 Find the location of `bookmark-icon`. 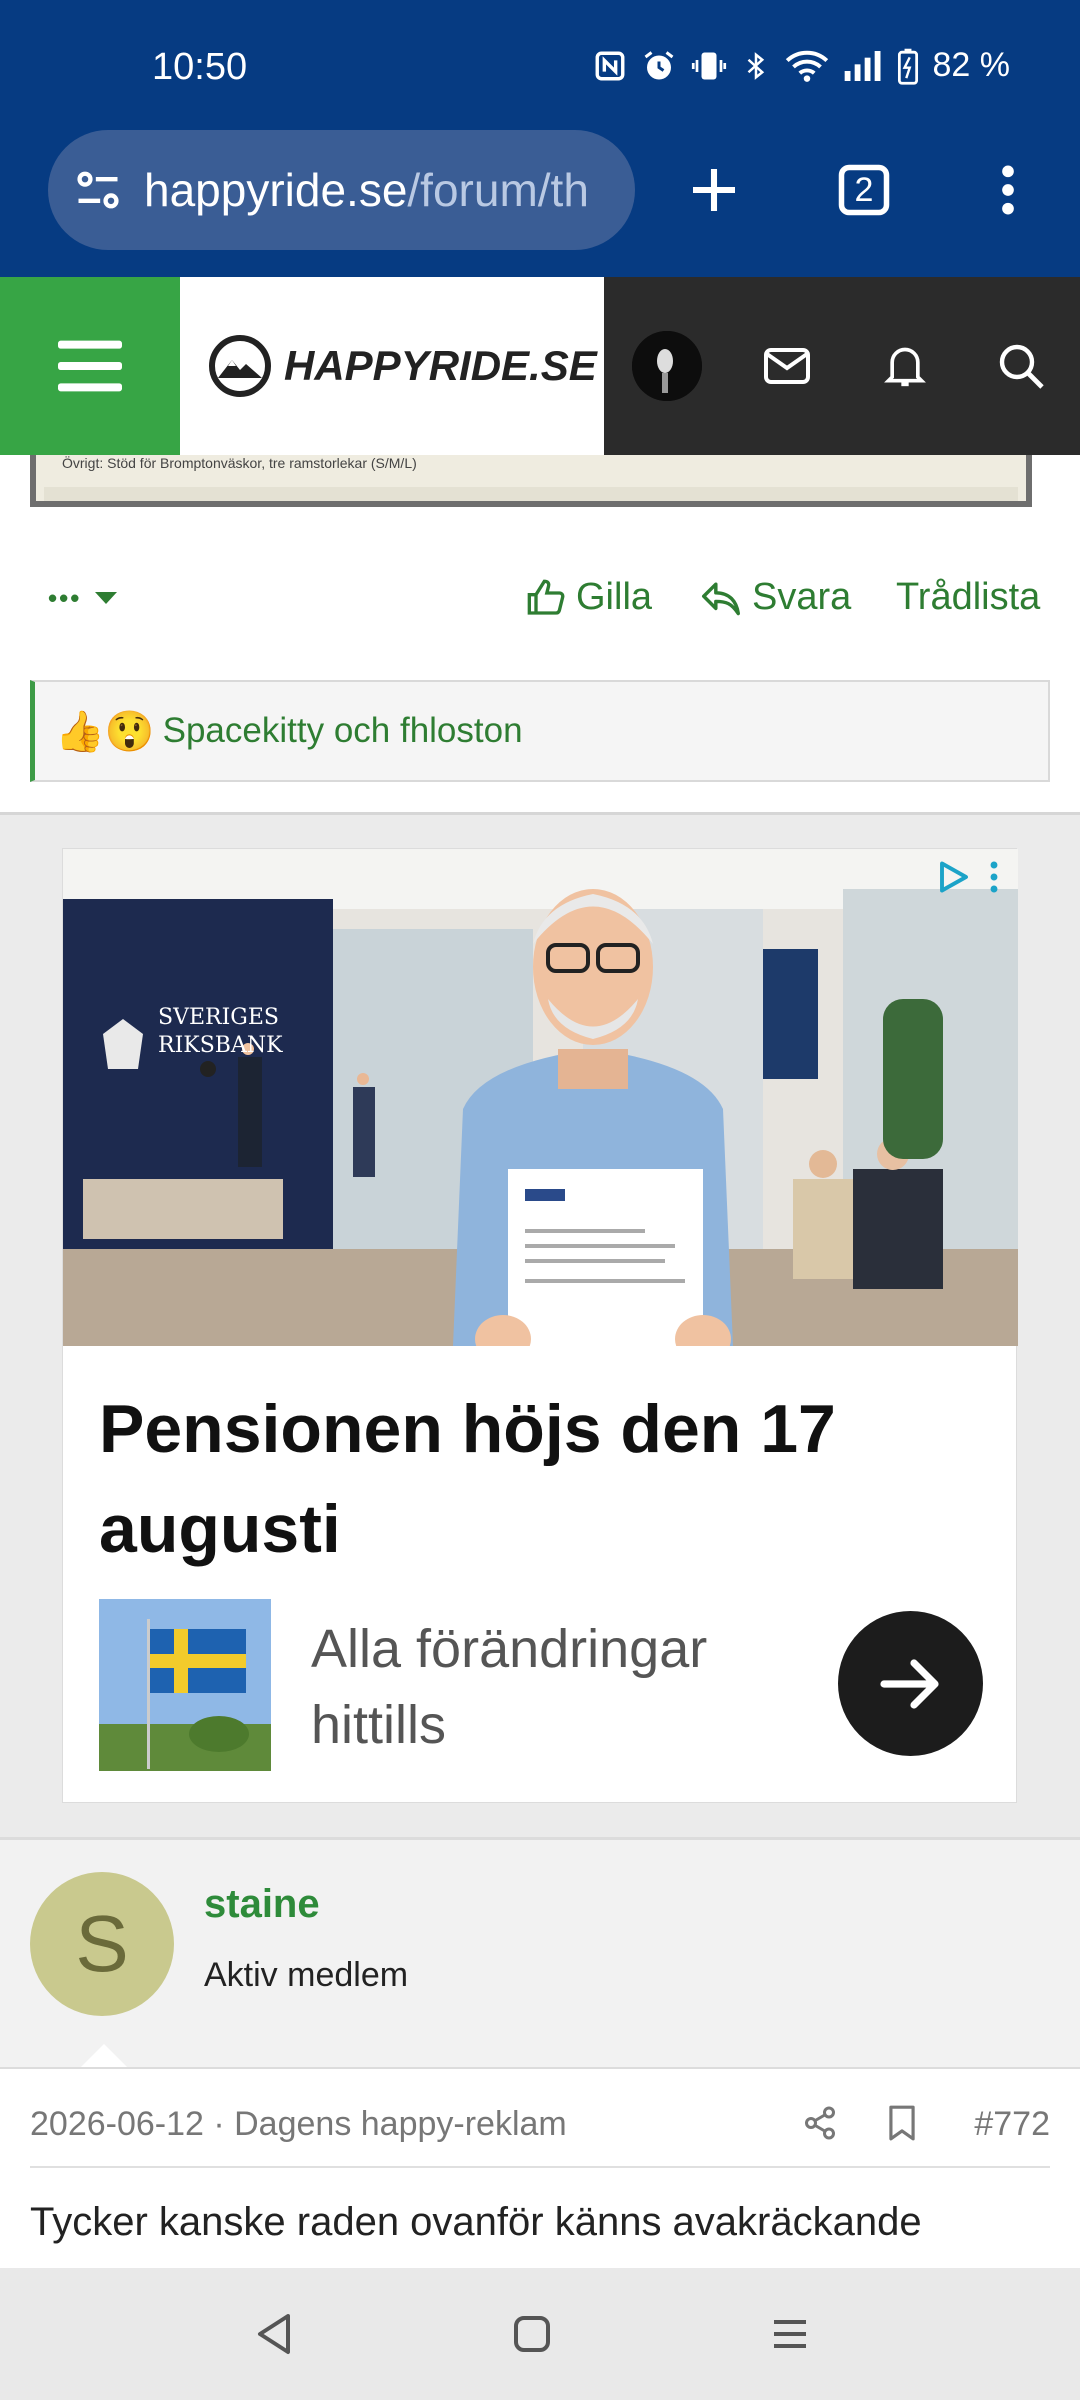

bookmark-icon is located at coordinates (902, 2123).